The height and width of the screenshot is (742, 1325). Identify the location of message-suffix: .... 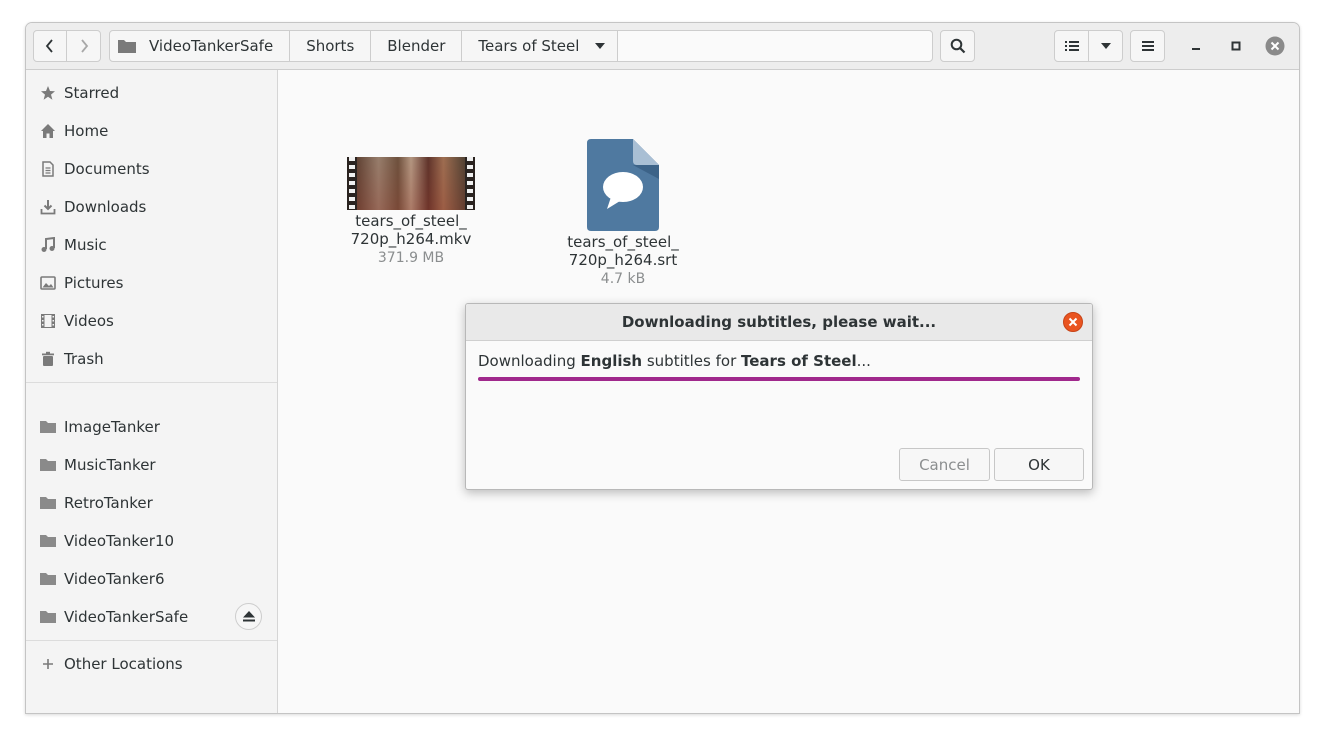
(863, 361).